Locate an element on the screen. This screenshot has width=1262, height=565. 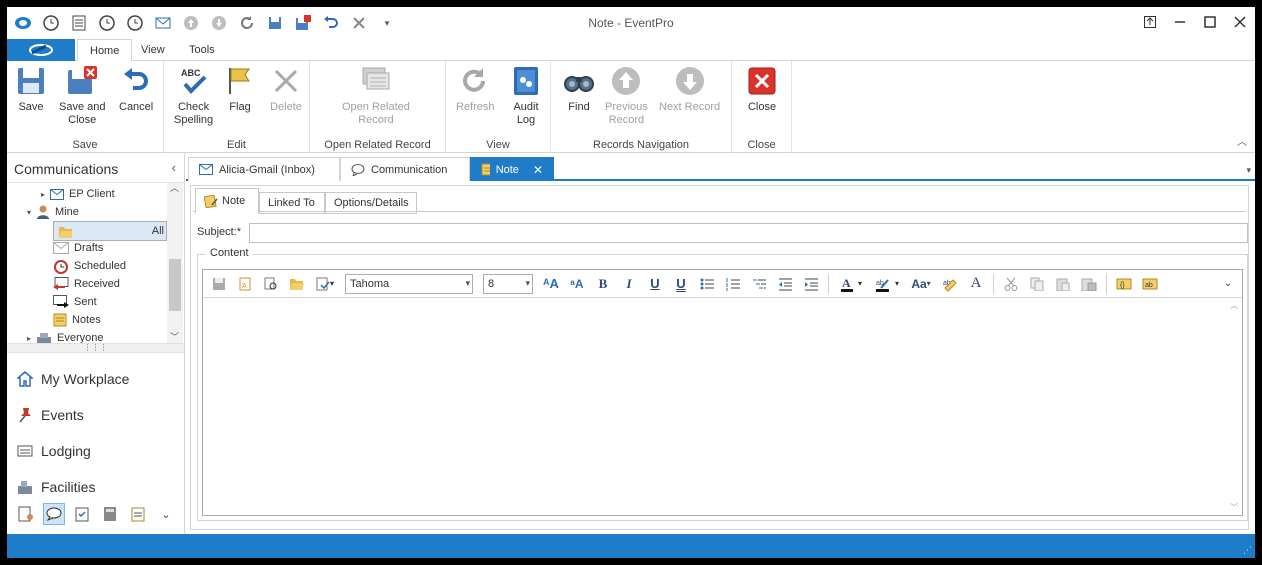
font-color-icon: A ▾ is located at coordinates (851, 284).